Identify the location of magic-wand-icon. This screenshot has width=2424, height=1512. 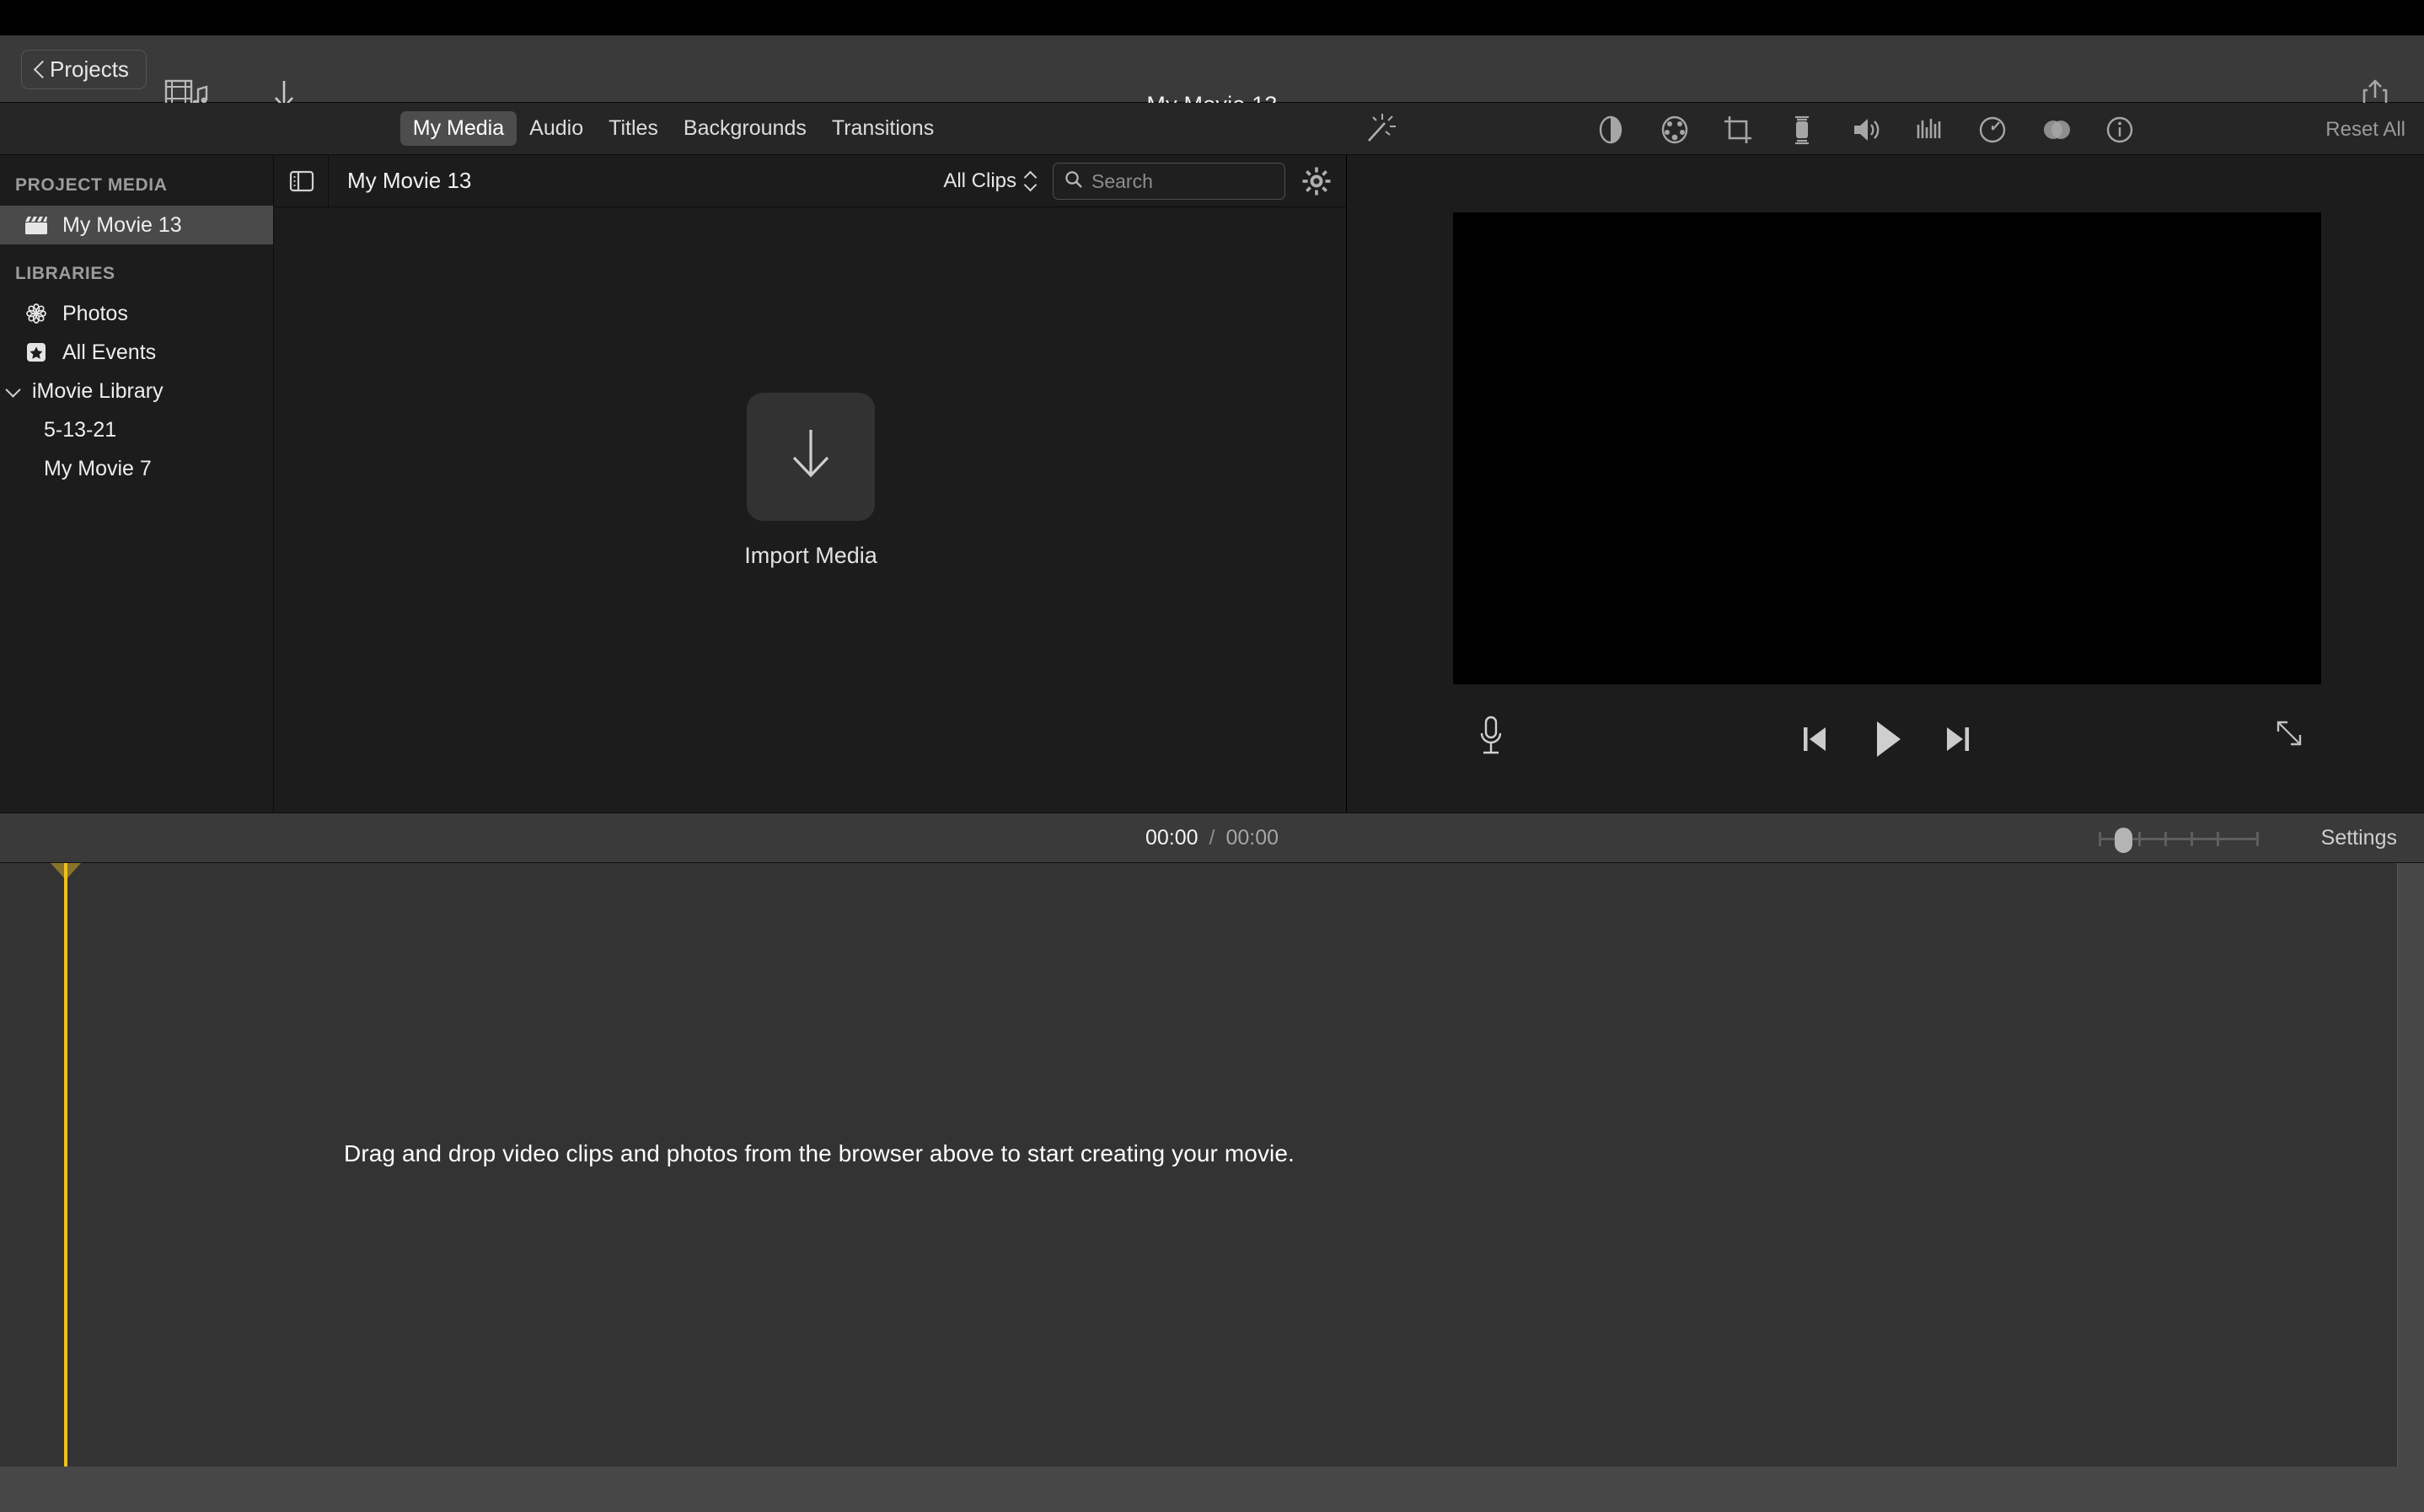
(1380, 128).